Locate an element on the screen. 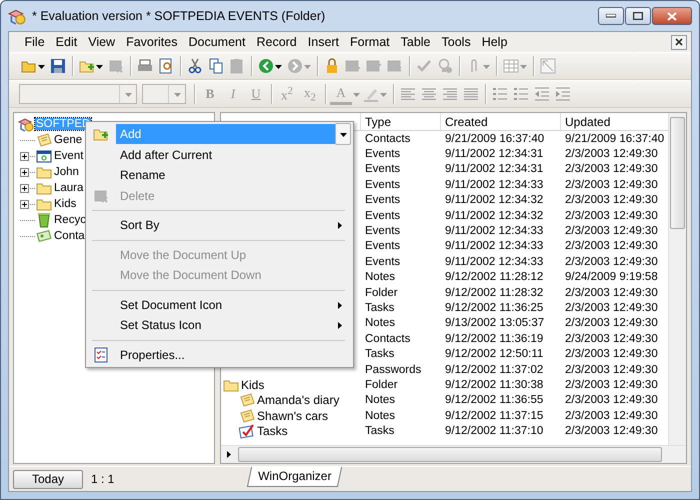 The image size is (700, 500). vertical-scrollbar is located at coordinates (677, 279).